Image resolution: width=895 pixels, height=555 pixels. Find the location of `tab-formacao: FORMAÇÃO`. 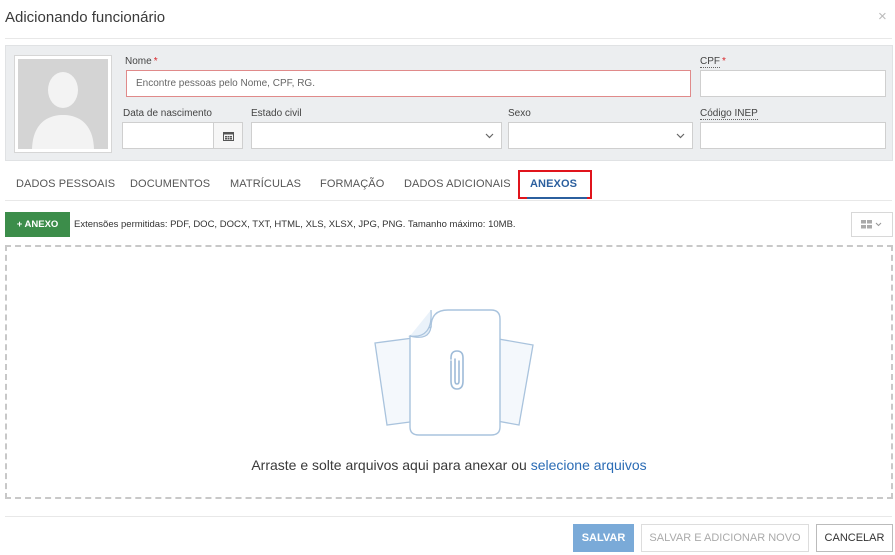

tab-formacao: FORMAÇÃO is located at coordinates (352, 184).